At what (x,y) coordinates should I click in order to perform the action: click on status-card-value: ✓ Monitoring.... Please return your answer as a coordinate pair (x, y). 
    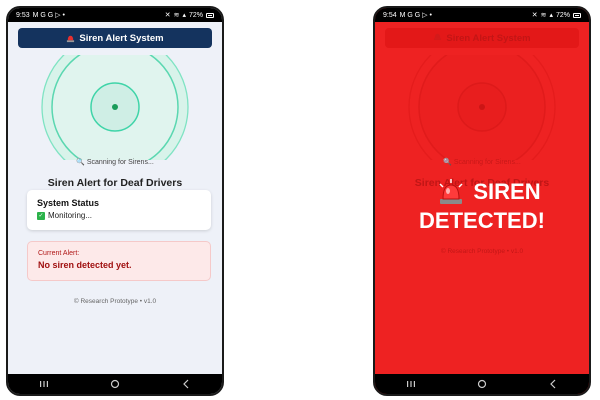
    Looking at the image, I should click on (119, 215).